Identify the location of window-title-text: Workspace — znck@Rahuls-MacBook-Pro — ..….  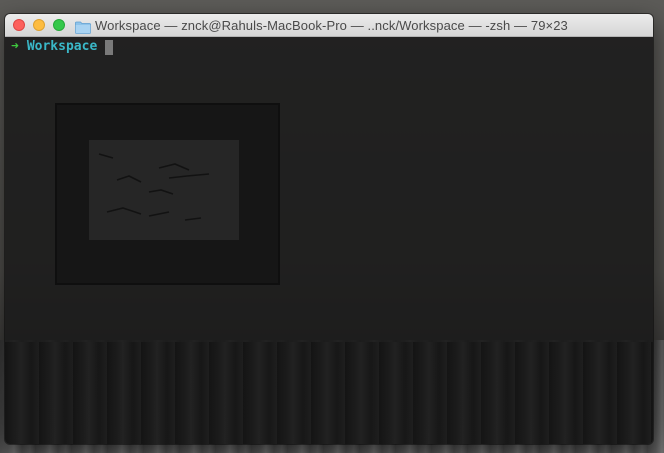
(331, 25).